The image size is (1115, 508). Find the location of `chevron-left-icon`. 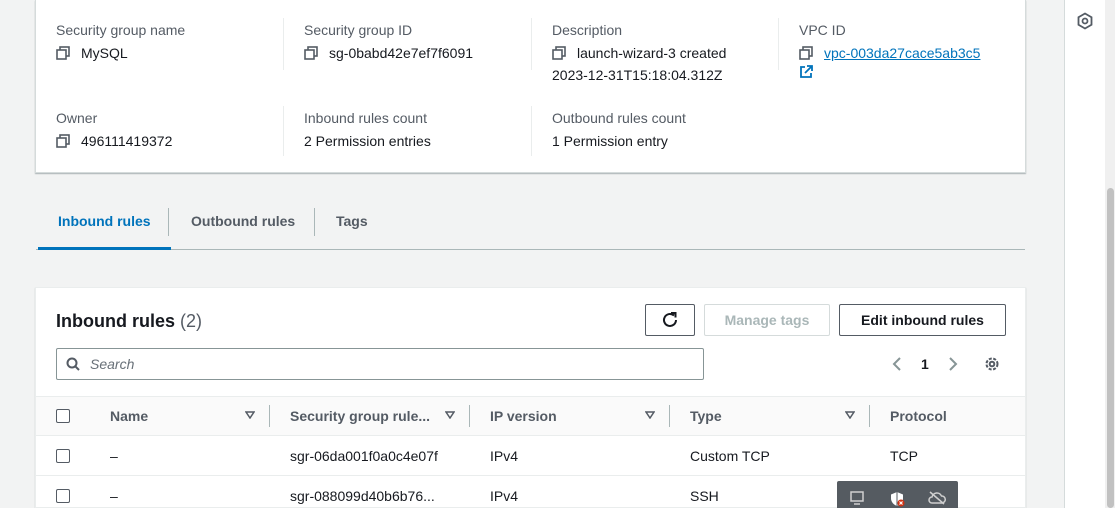

chevron-left-icon is located at coordinates (897, 364).